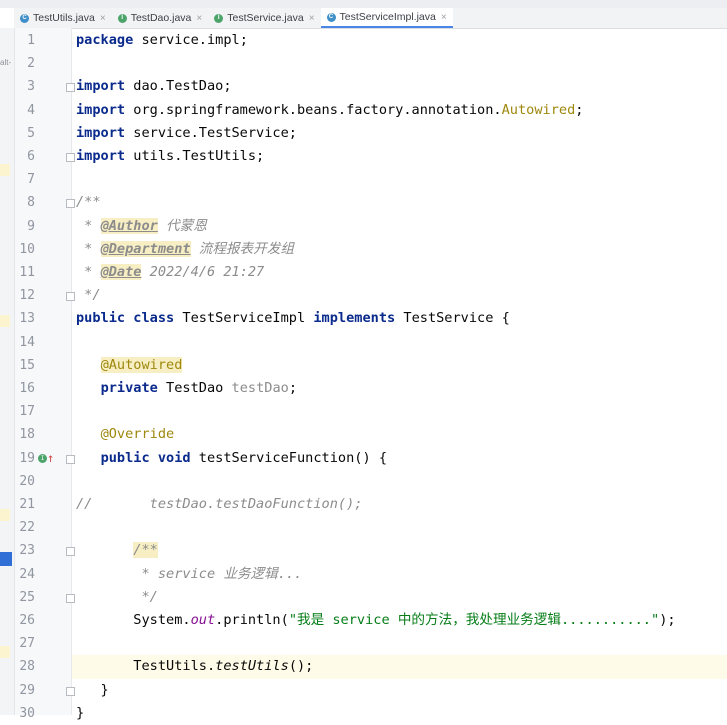  I want to click on code-line: * @Department 流程报表开发组, so click(185, 249).